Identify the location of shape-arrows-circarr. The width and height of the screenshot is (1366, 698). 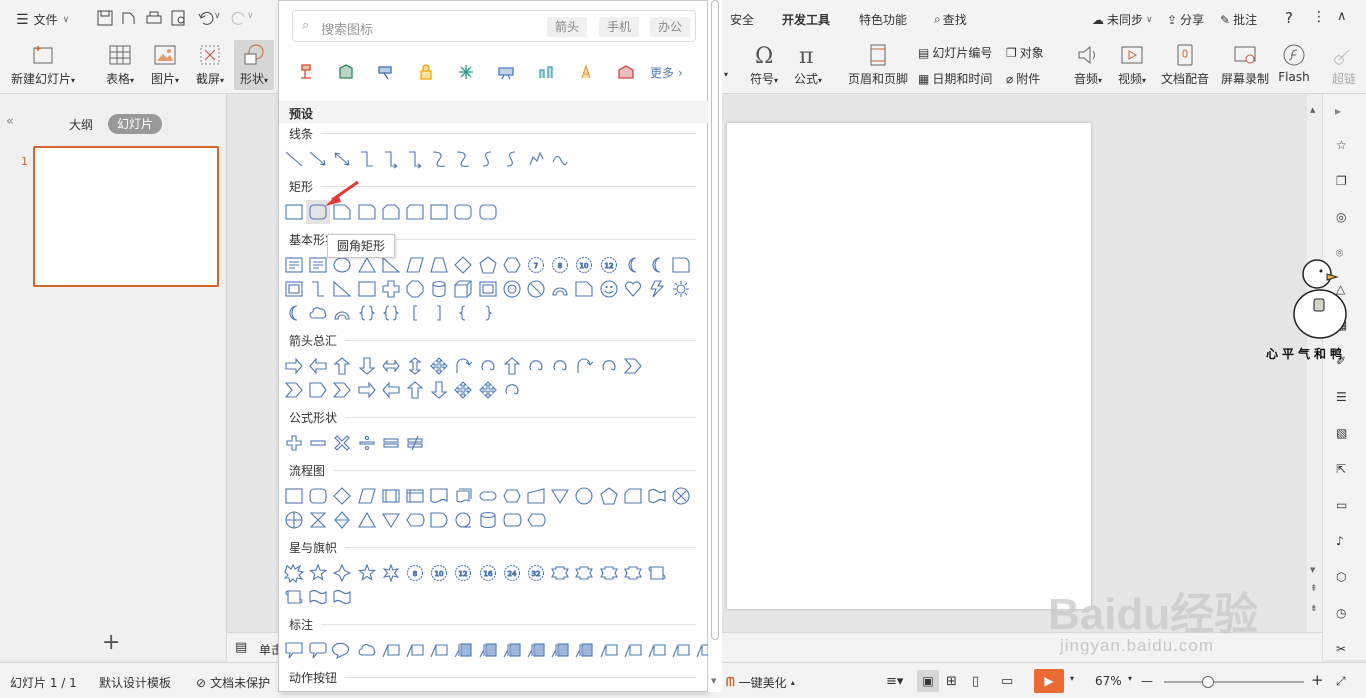
(512, 390).